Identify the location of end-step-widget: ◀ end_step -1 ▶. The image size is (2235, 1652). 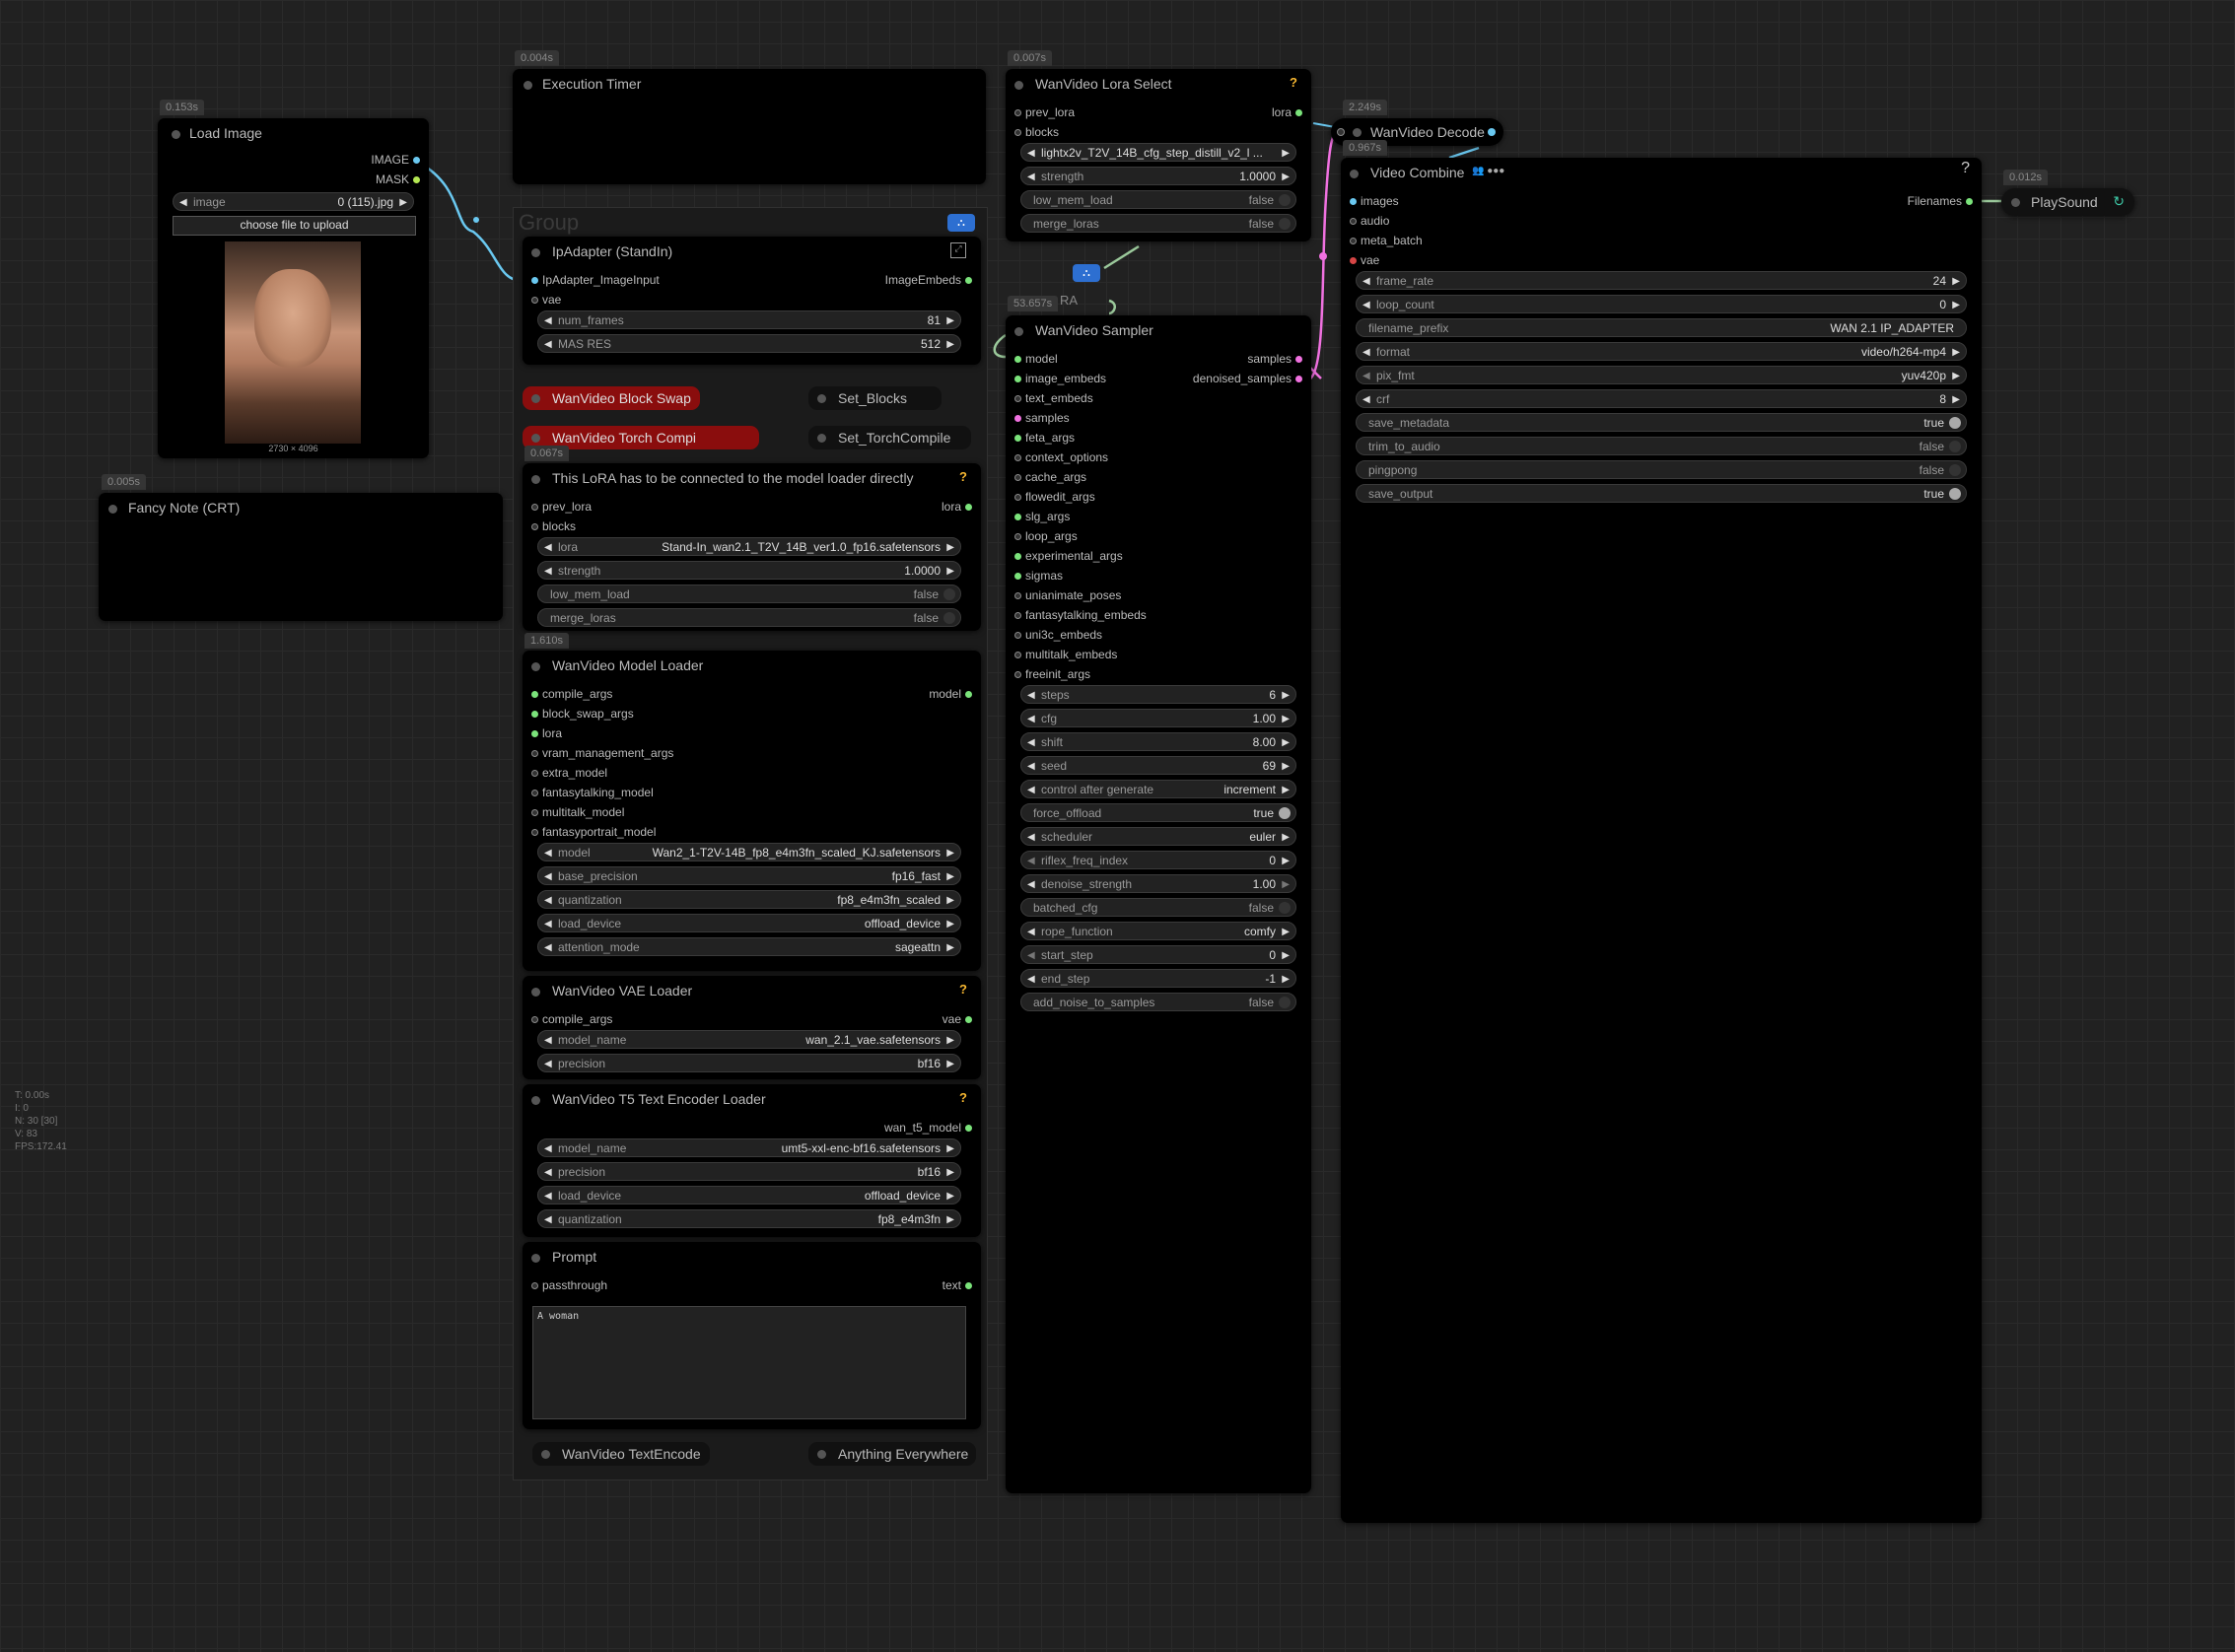
(1158, 978).